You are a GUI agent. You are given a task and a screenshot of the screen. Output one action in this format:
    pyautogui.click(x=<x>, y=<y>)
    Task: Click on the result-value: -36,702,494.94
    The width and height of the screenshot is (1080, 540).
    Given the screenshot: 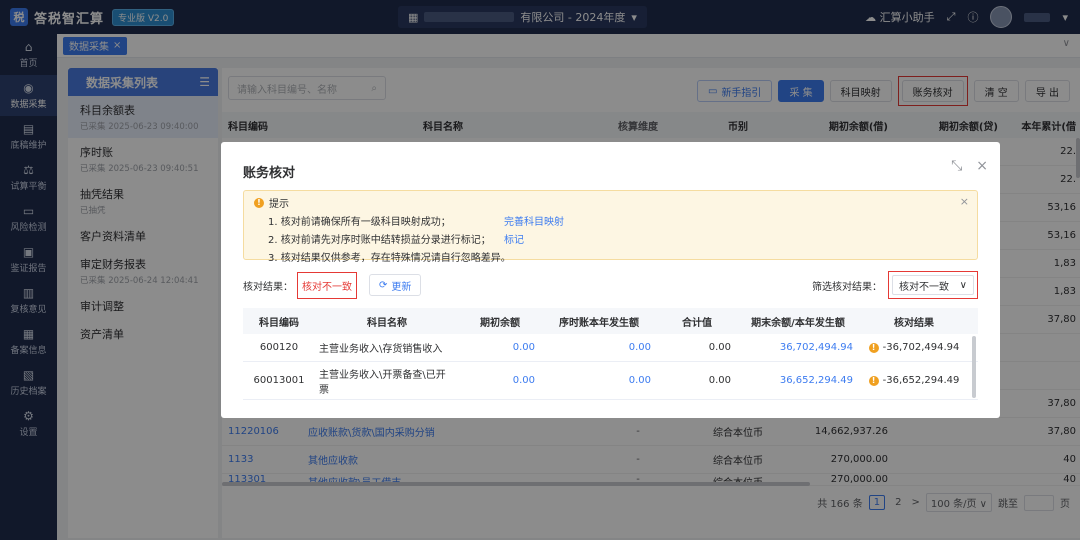 What is the action you would take?
    pyautogui.click(x=921, y=347)
    